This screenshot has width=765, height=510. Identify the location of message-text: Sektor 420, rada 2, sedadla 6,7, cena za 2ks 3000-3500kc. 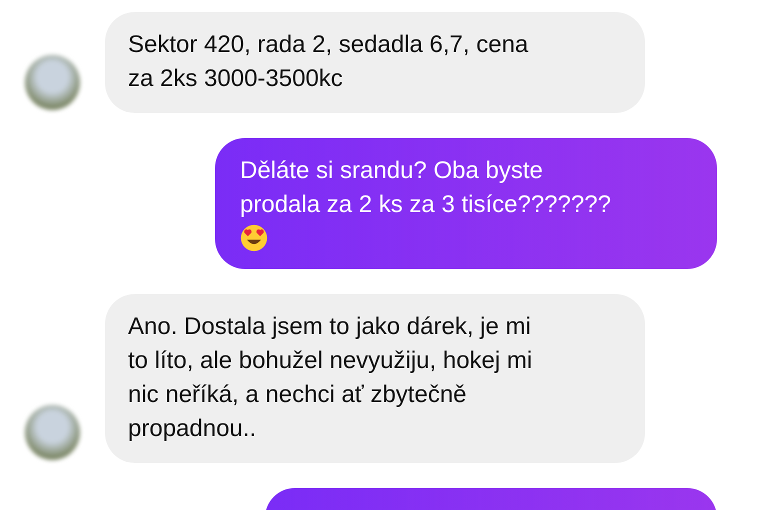
(329, 62).